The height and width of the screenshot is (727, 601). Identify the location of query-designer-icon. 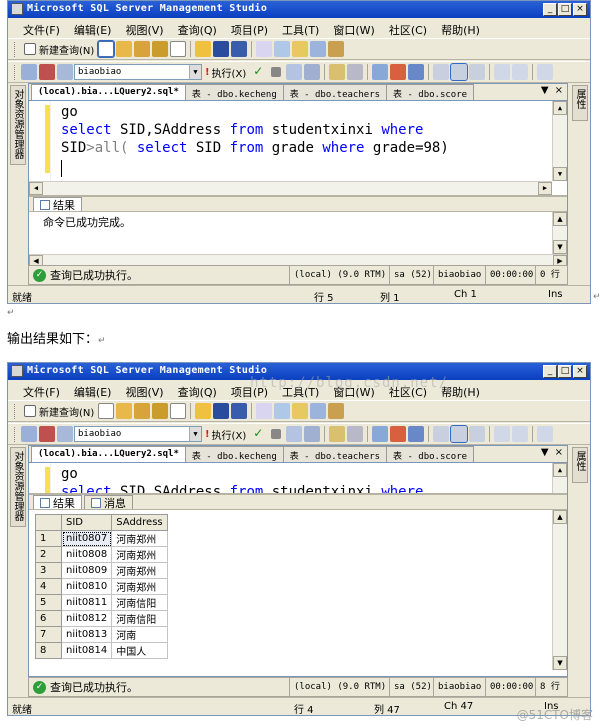
(312, 72).